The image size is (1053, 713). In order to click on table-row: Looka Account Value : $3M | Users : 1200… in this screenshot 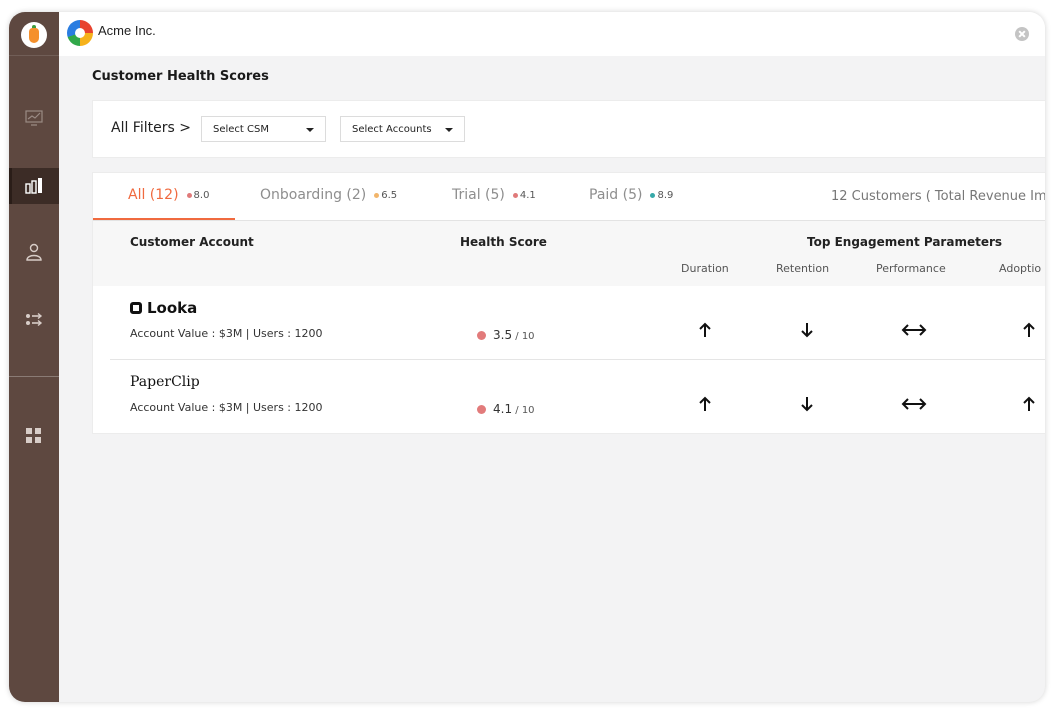, I will do `click(569, 322)`.